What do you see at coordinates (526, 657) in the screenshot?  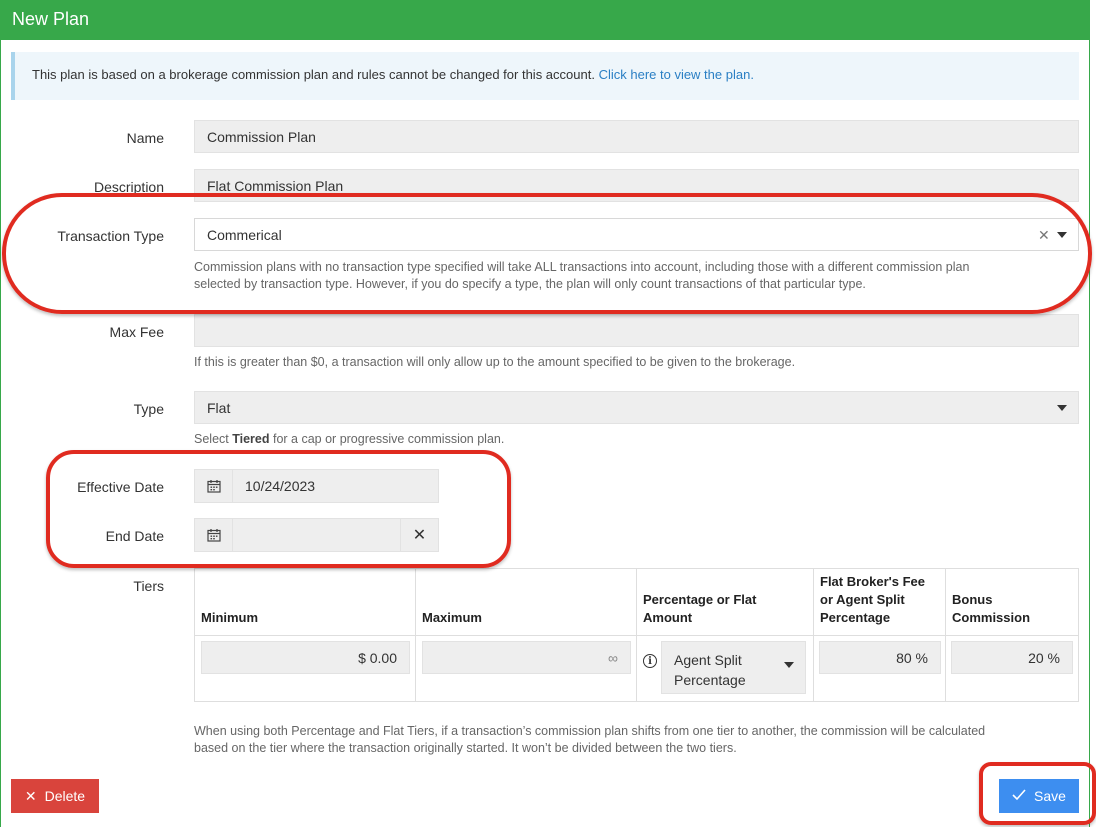 I see `maximum-input: ∞` at bounding box center [526, 657].